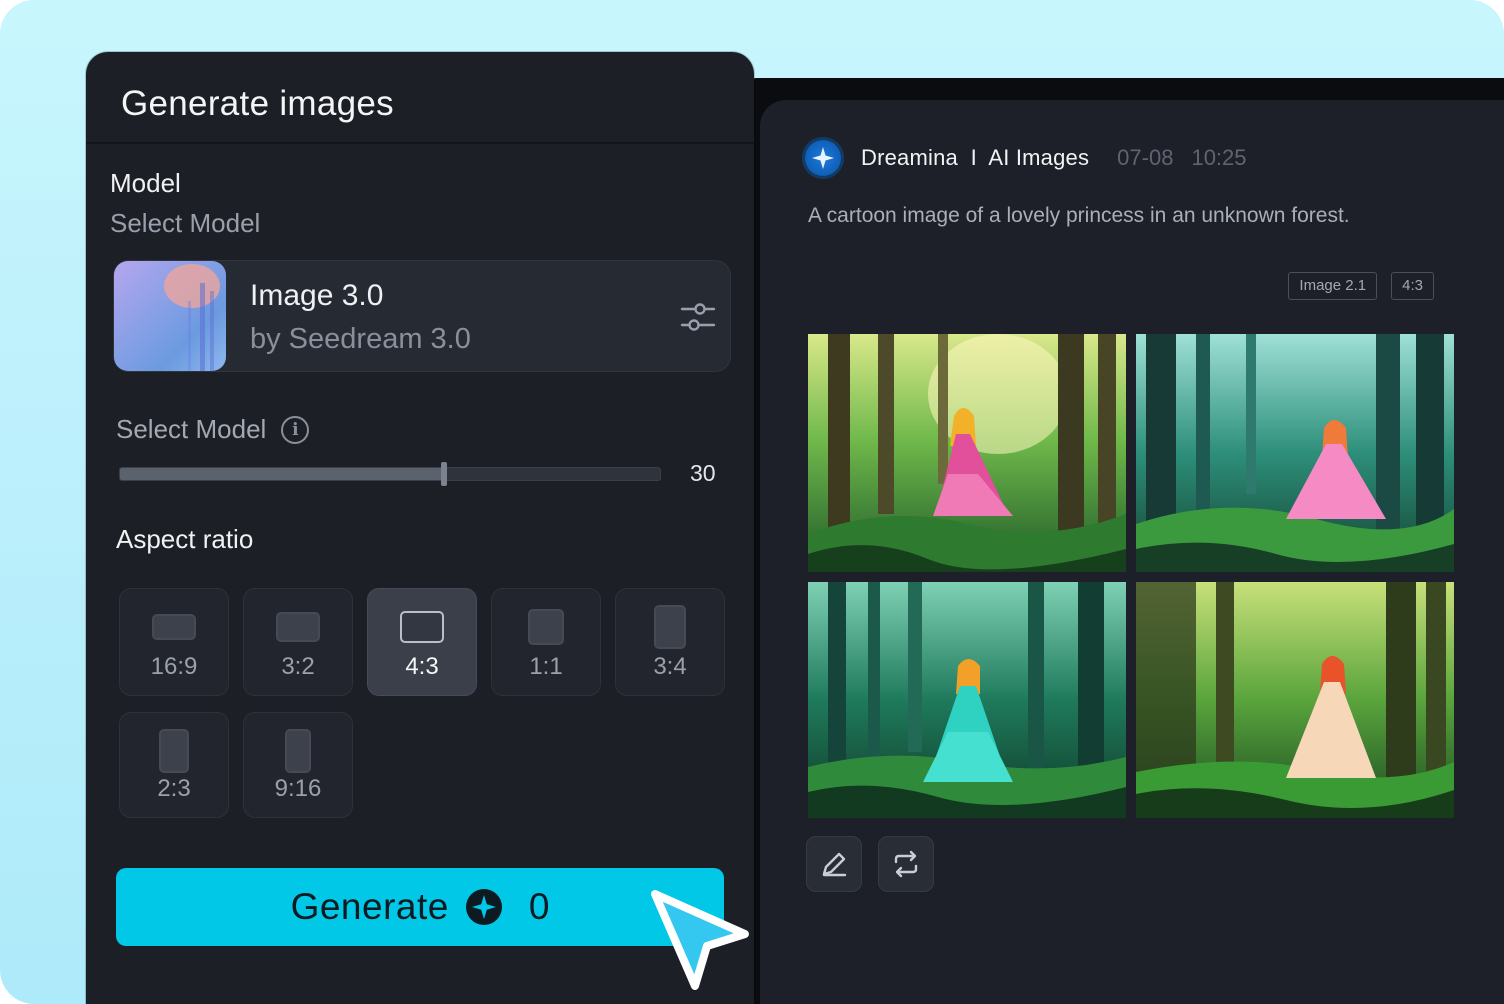 Image resolution: width=1504 pixels, height=1004 pixels. What do you see at coordinates (546, 667) in the screenshot?
I see `aspect-ratio-option-label: 1:1` at bounding box center [546, 667].